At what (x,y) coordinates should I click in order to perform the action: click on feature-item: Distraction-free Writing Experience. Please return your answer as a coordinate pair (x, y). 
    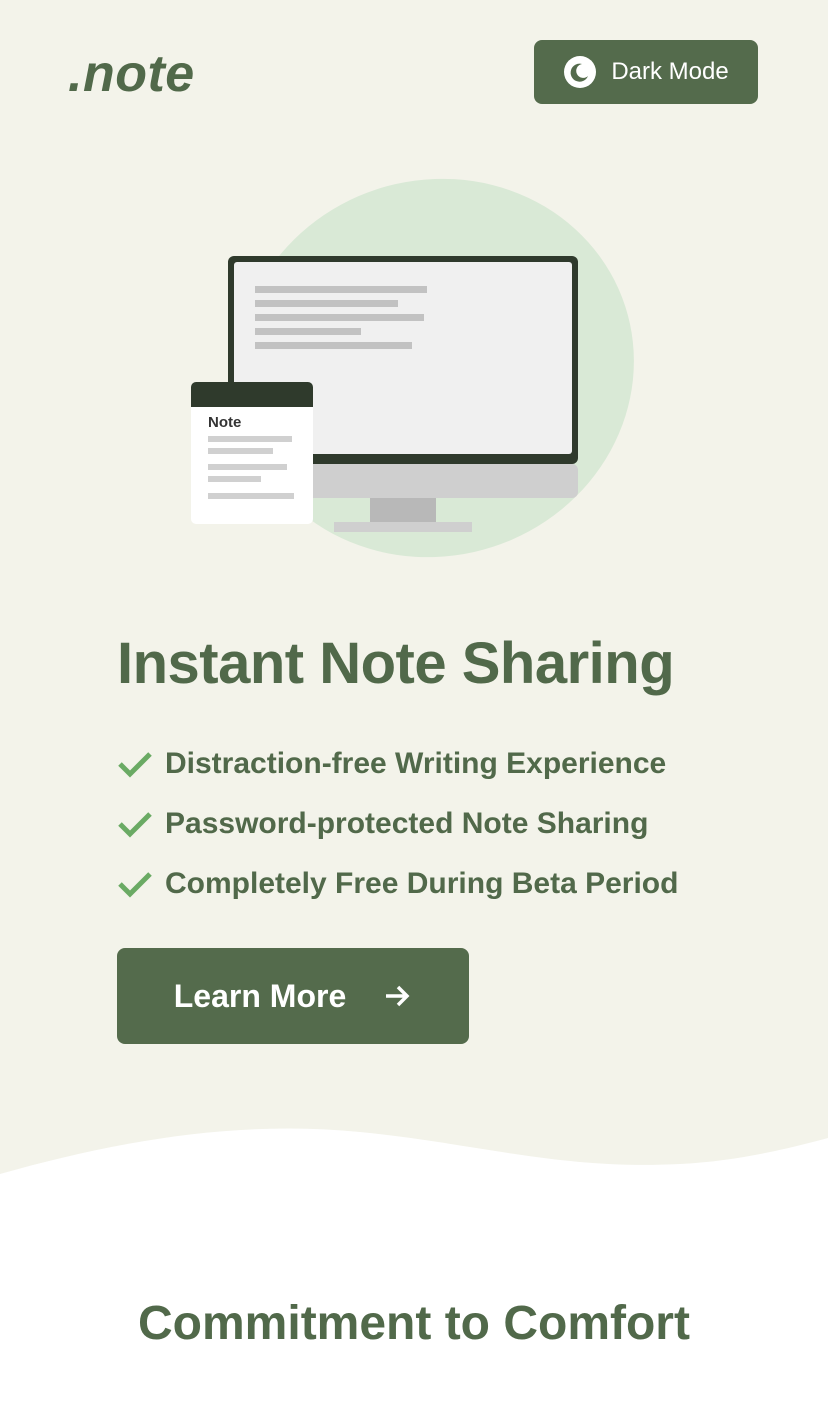
    Looking at the image, I should click on (397, 764).